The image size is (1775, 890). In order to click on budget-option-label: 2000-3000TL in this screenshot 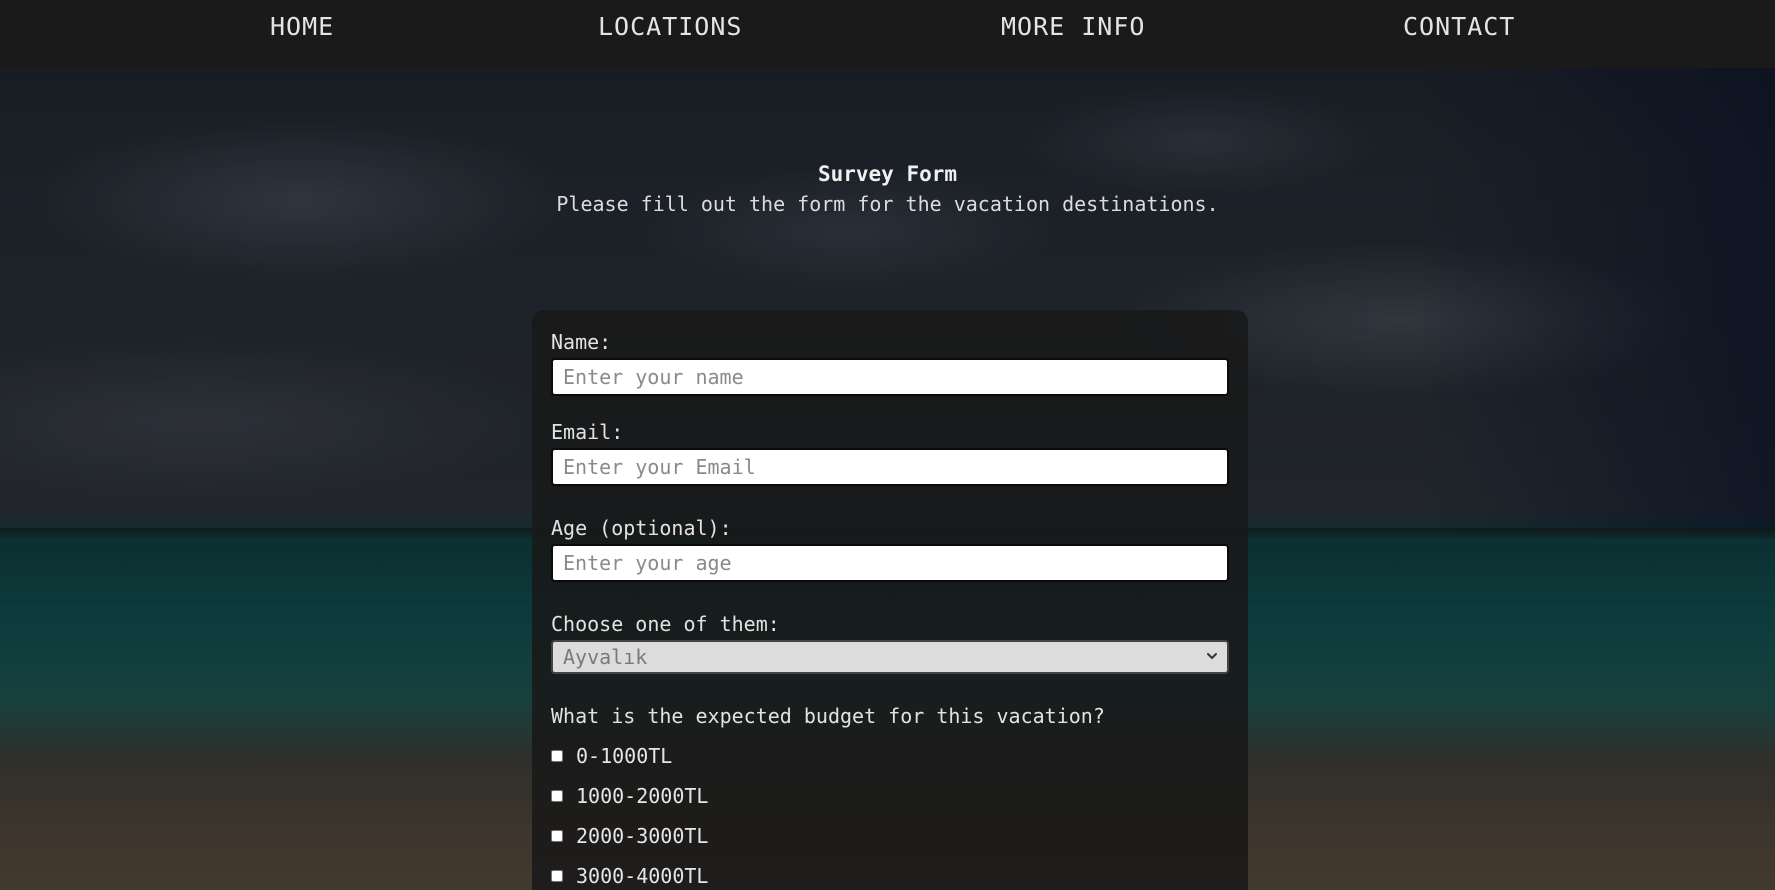, I will do `click(642, 836)`.